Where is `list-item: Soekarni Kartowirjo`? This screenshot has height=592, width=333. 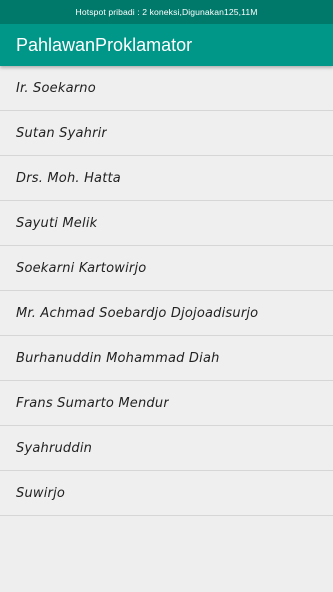
list-item: Soekarni Kartowirjo is located at coordinates (166, 268).